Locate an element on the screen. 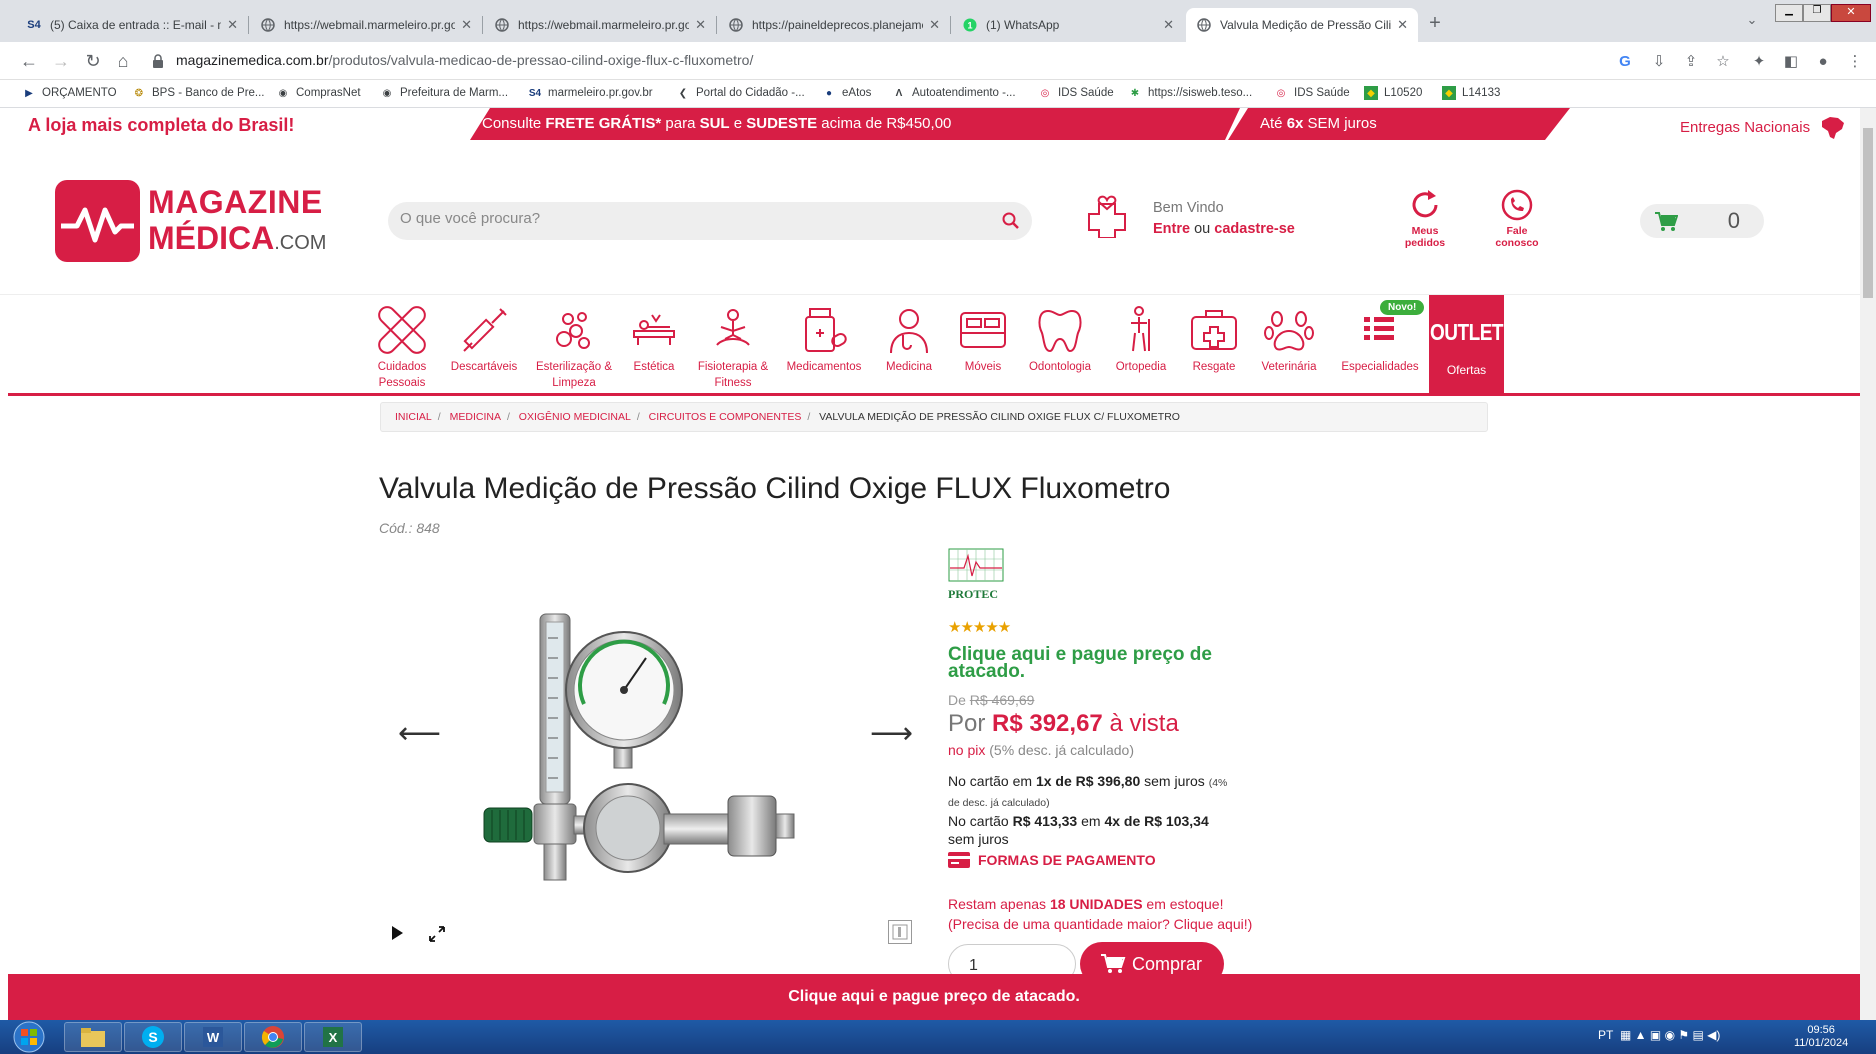 The height and width of the screenshot is (1054, 1876). share-icon: ⇪ is located at coordinates (1691, 61).